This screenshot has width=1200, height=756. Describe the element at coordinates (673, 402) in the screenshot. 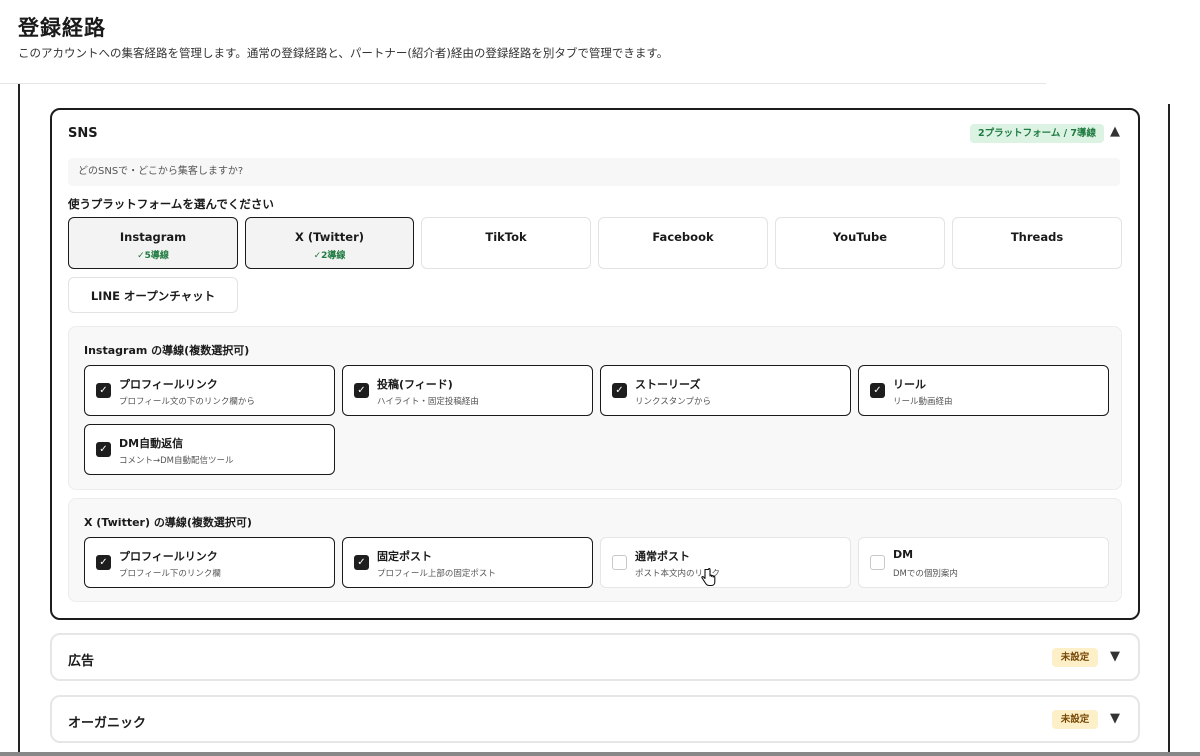

I see `option-subtitle: リンクスタンプから` at that location.